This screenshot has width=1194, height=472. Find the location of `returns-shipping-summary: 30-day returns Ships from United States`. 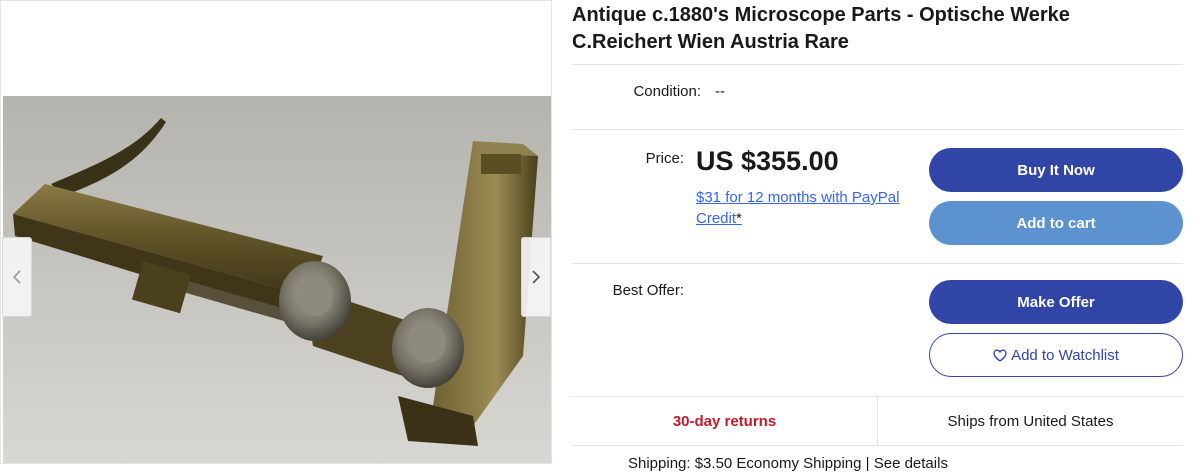

returns-shipping-summary: 30-day returns Ships from United States is located at coordinates (877, 421).